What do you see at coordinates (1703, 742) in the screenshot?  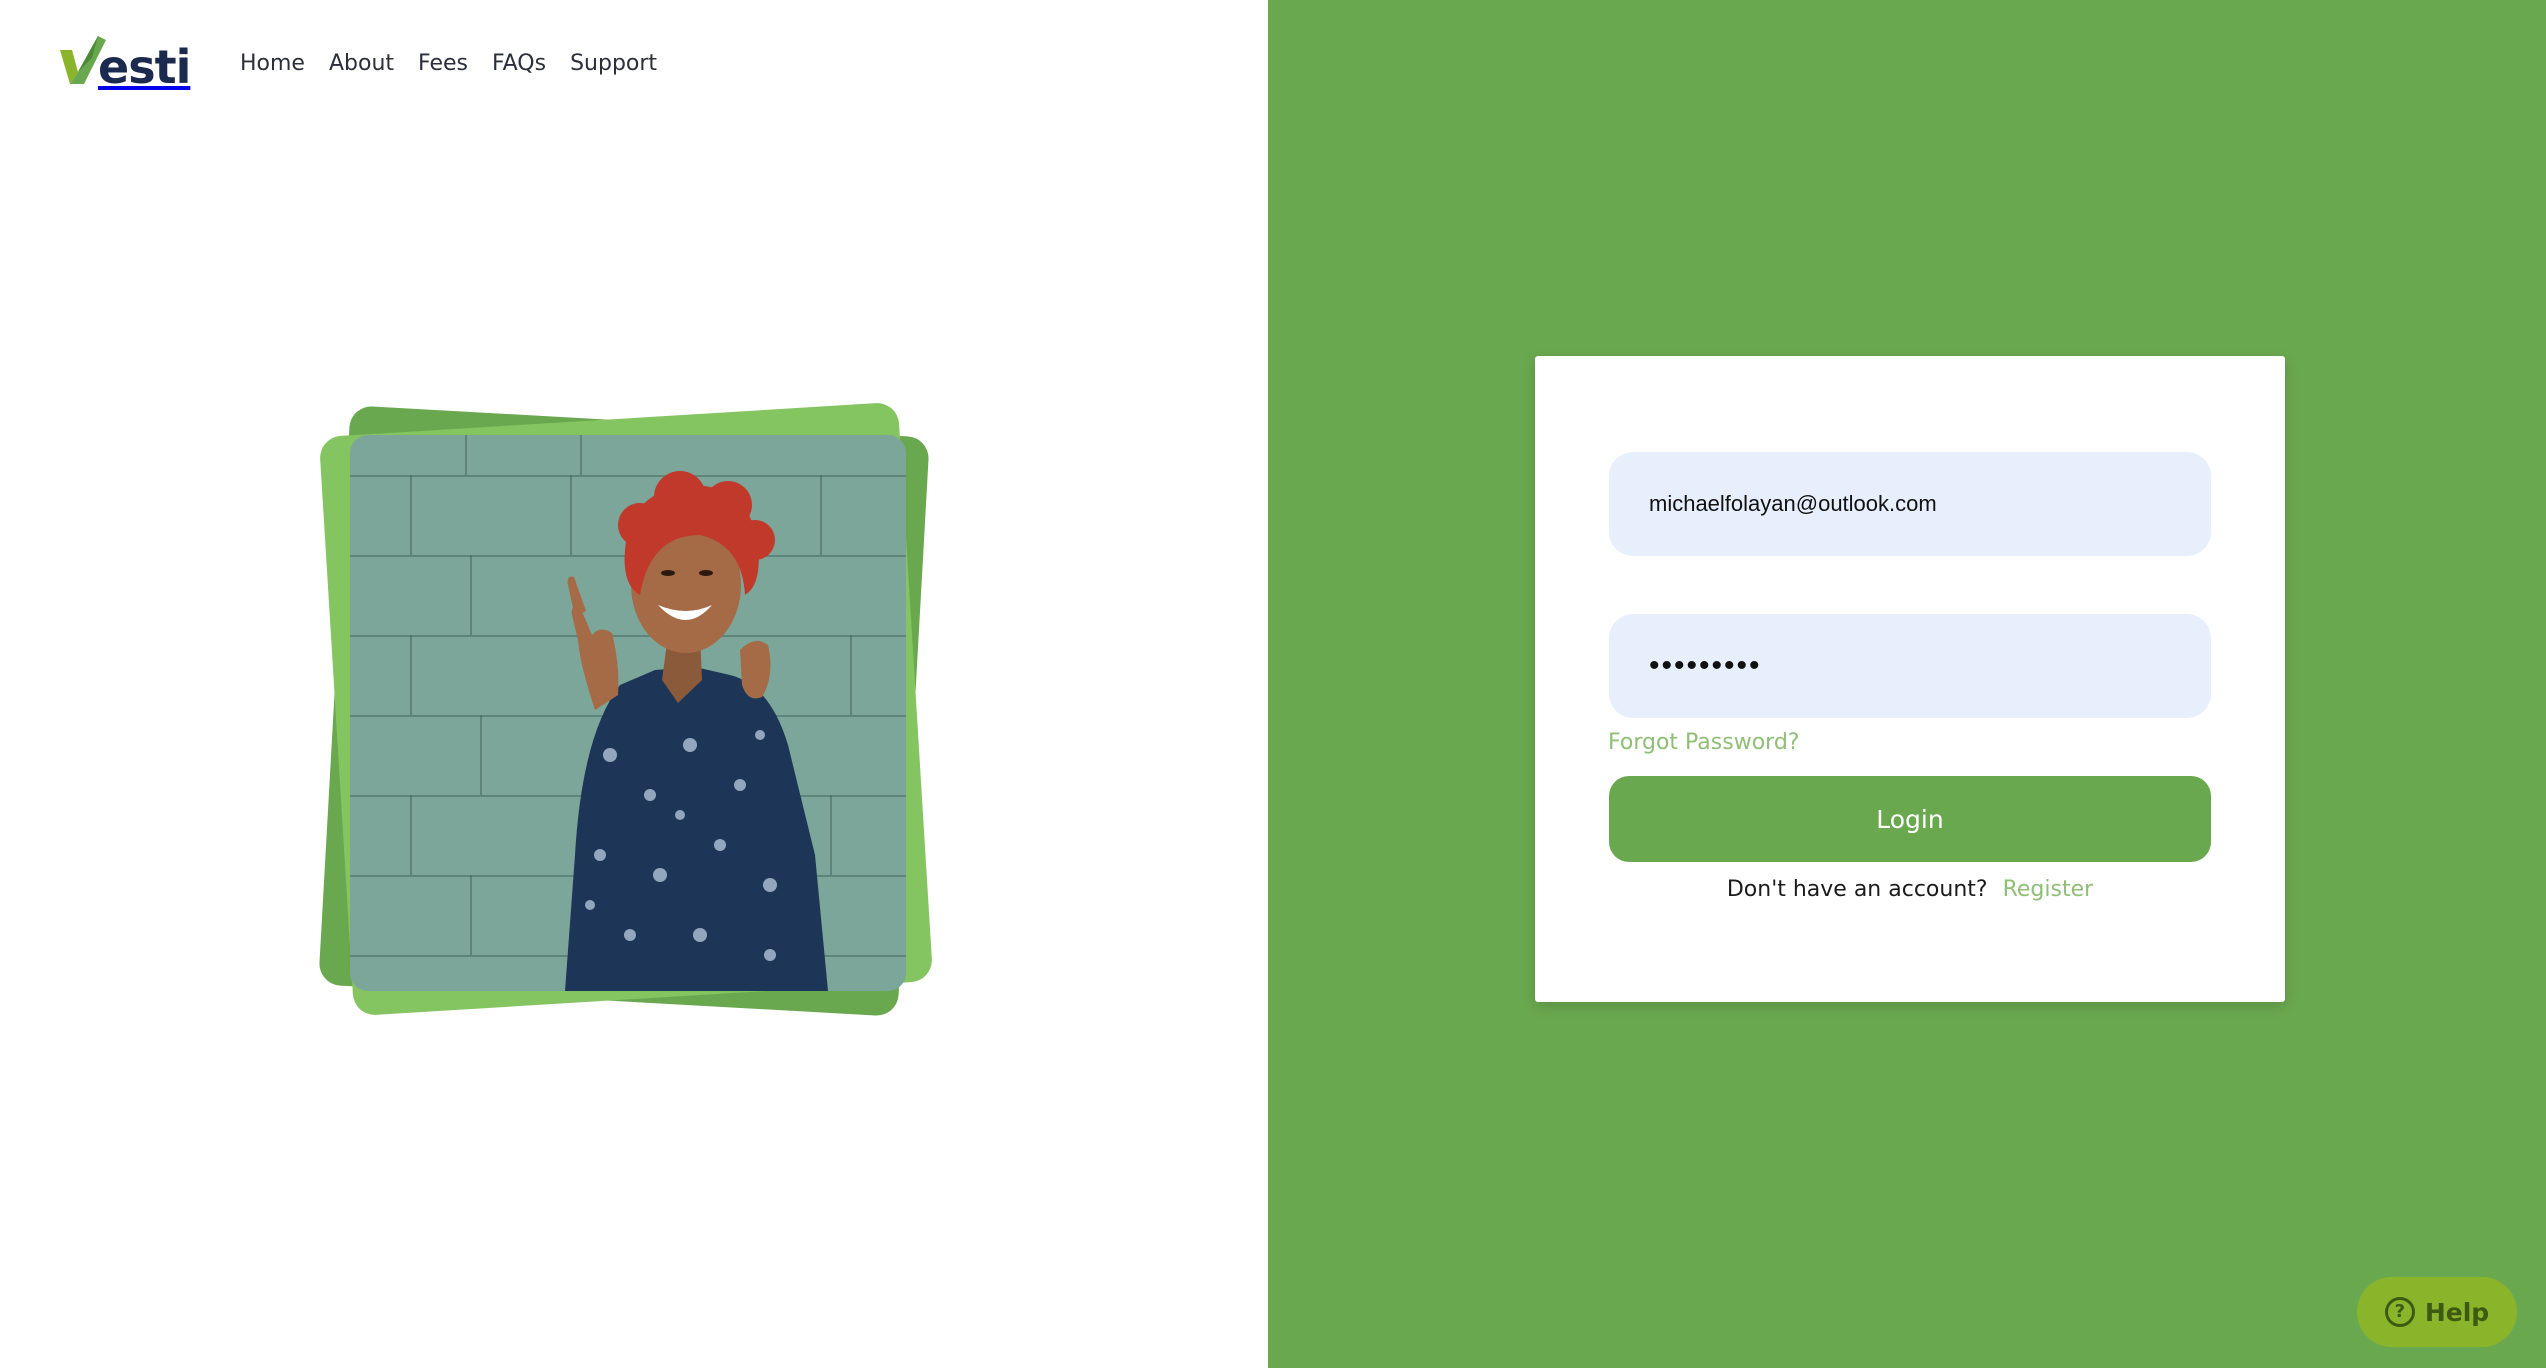 I see `forgot-password-link: Forgot Password?` at bounding box center [1703, 742].